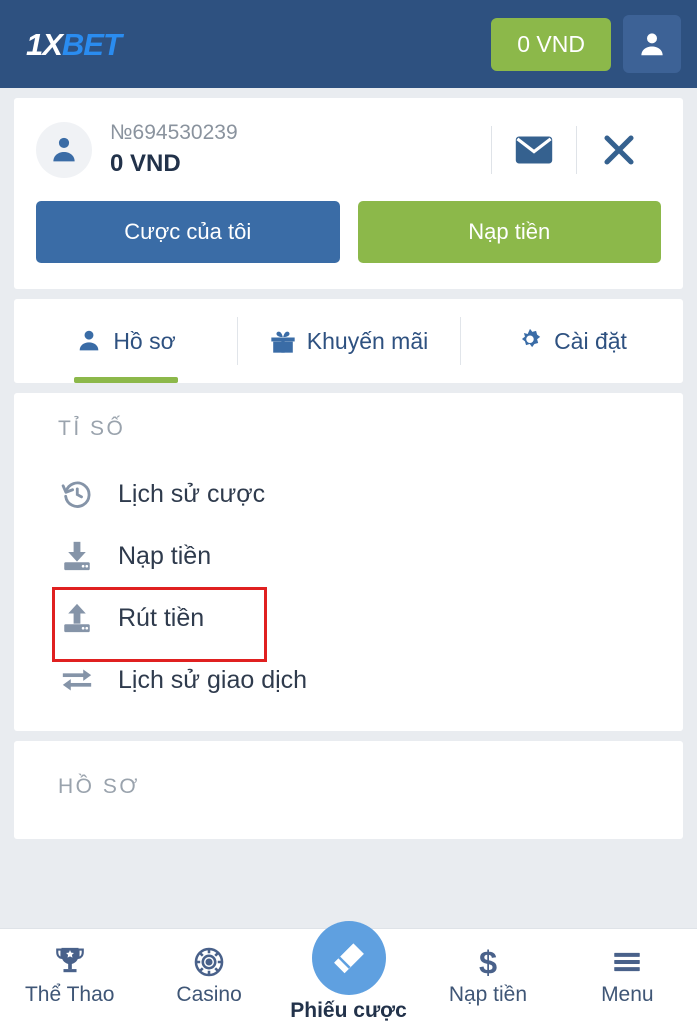  I want to click on nav-item-menu: Menu, so click(627, 973).